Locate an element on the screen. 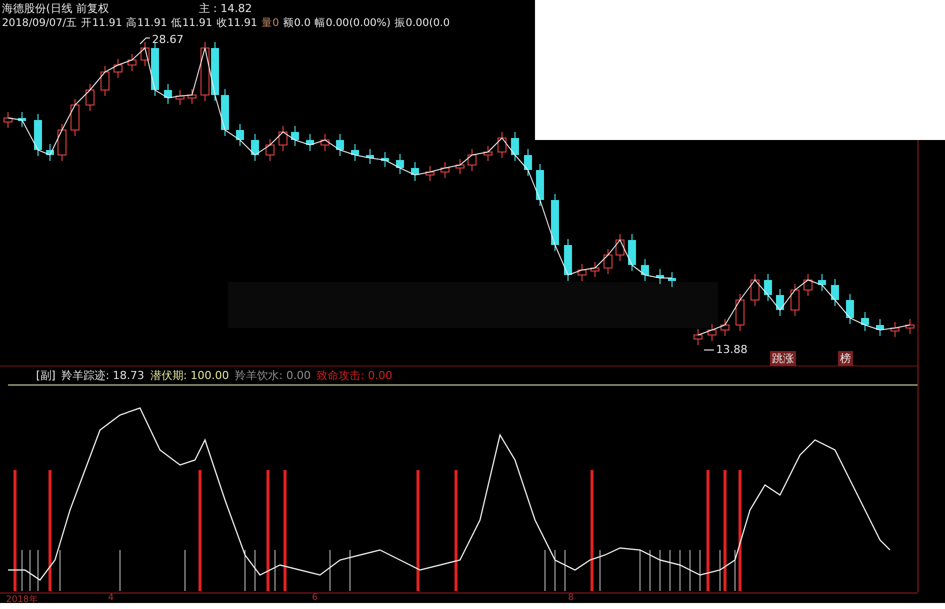 The width and height of the screenshot is (945, 609). signal-tag: 跳涨 is located at coordinates (783, 358).